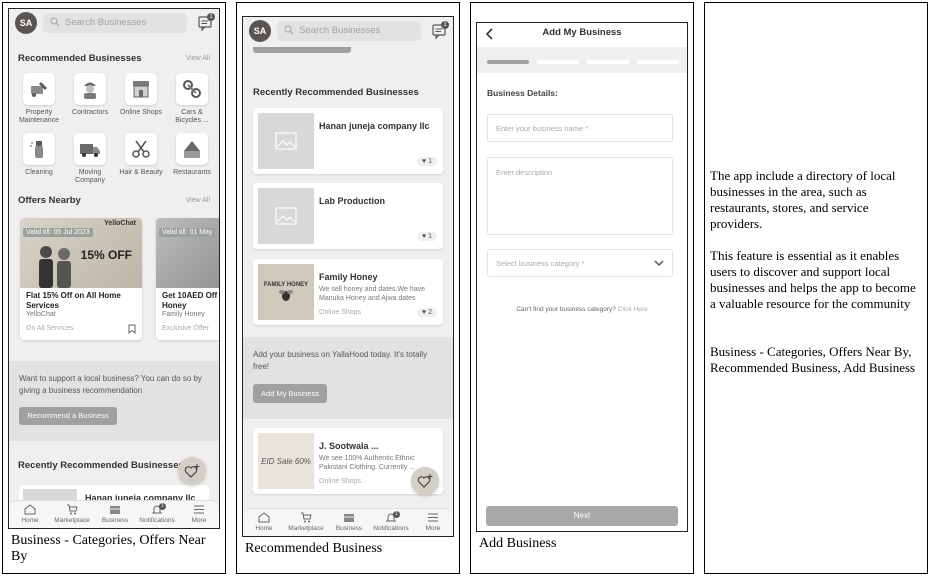  Describe the element at coordinates (192, 89) in the screenshot. I see `car-icon` at that location.